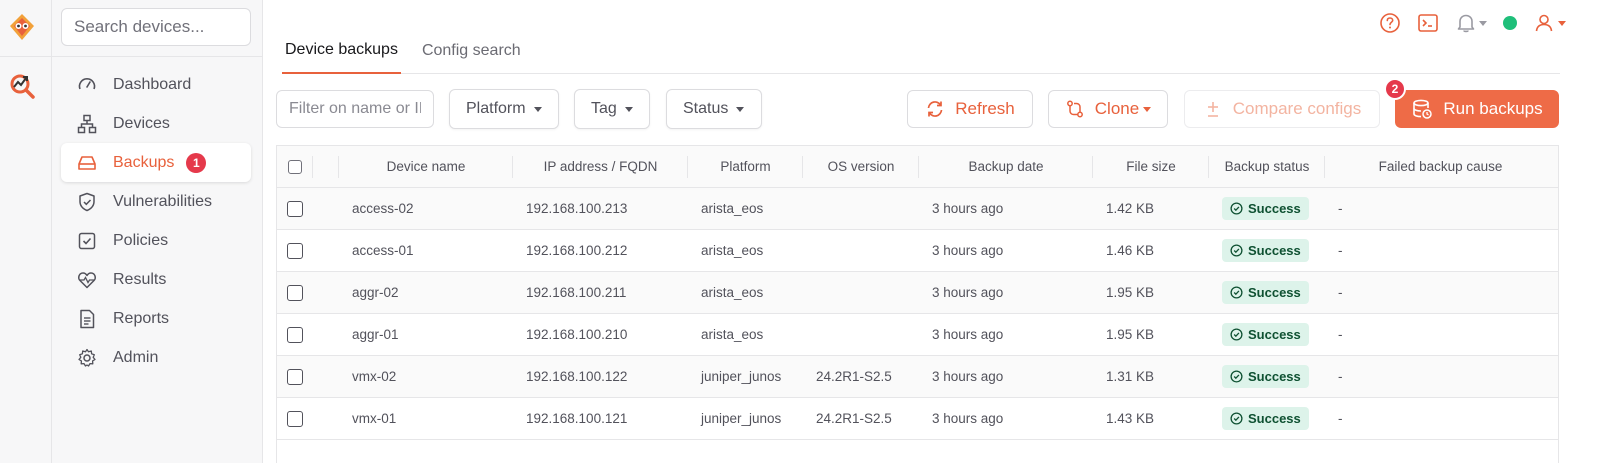 The image size is (1600, 463). What do you see at coordinates (1108, 109) in the screenshot?
I see `clone-button: Clone` at bounding box center [1108, 109].